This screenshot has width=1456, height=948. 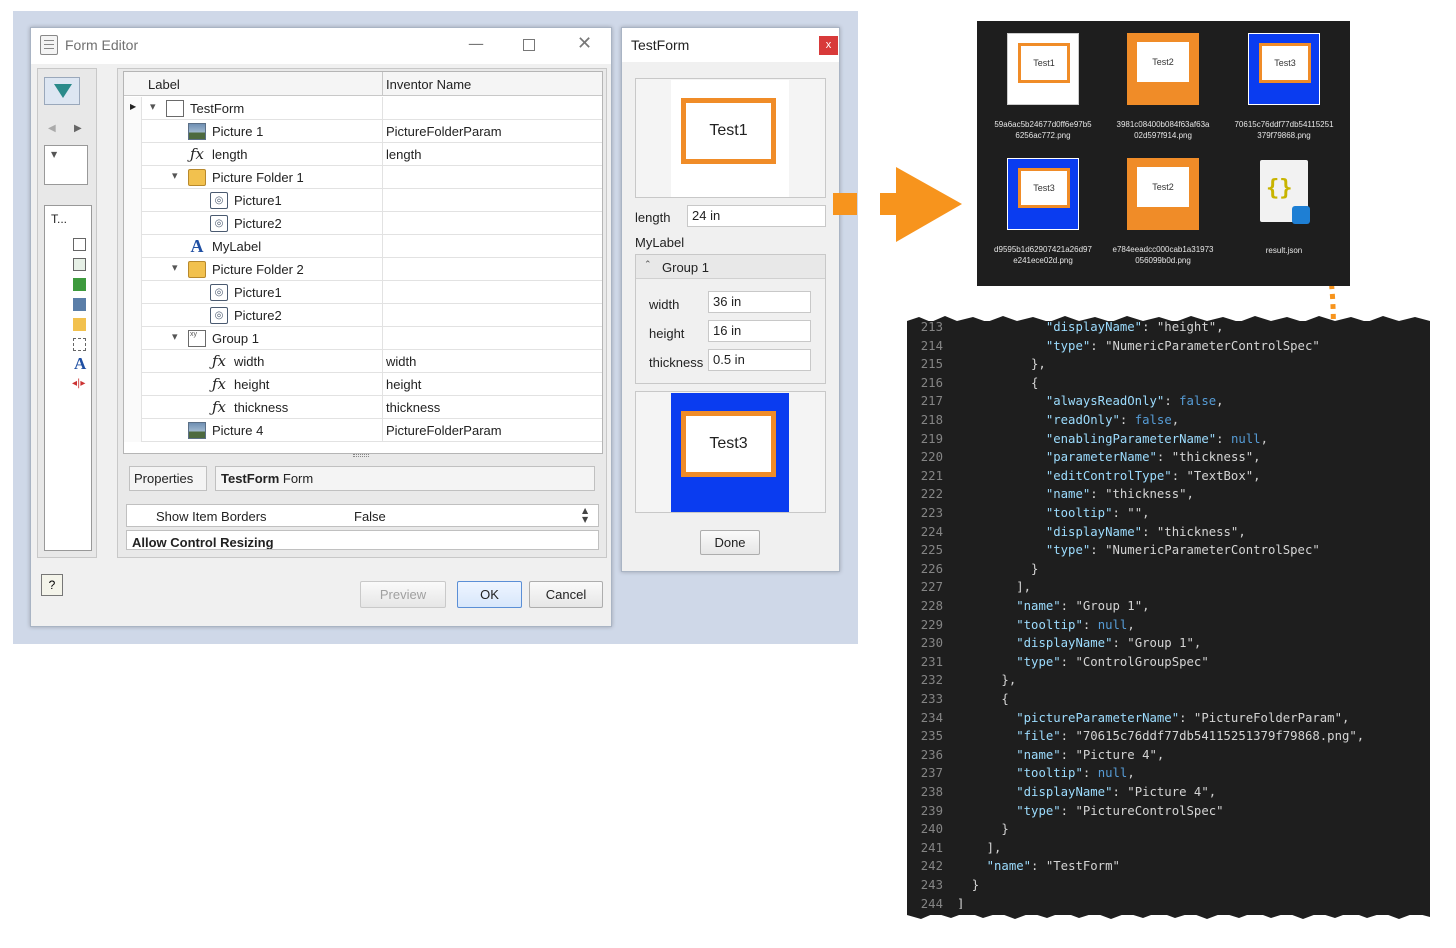 What do you see at coordinates (66, 165) in the screenshot?
I see `toolbox-dropdown: ▼` at bounding box center [66, 165].